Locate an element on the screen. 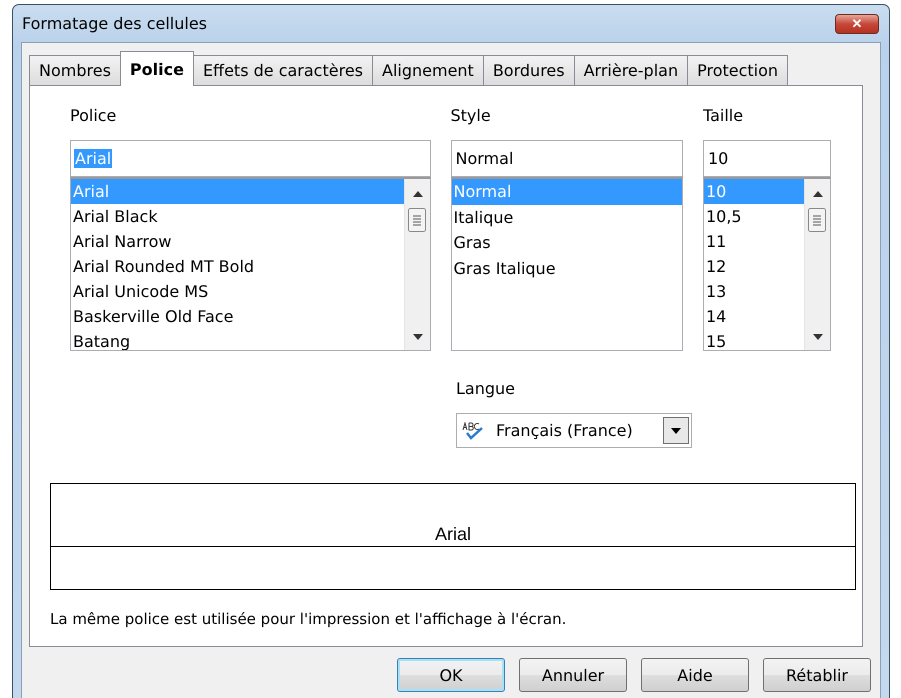 The width and height of the screenshot is (901, 698). dialog-button: Annuler is located at coordinates (573, 675).